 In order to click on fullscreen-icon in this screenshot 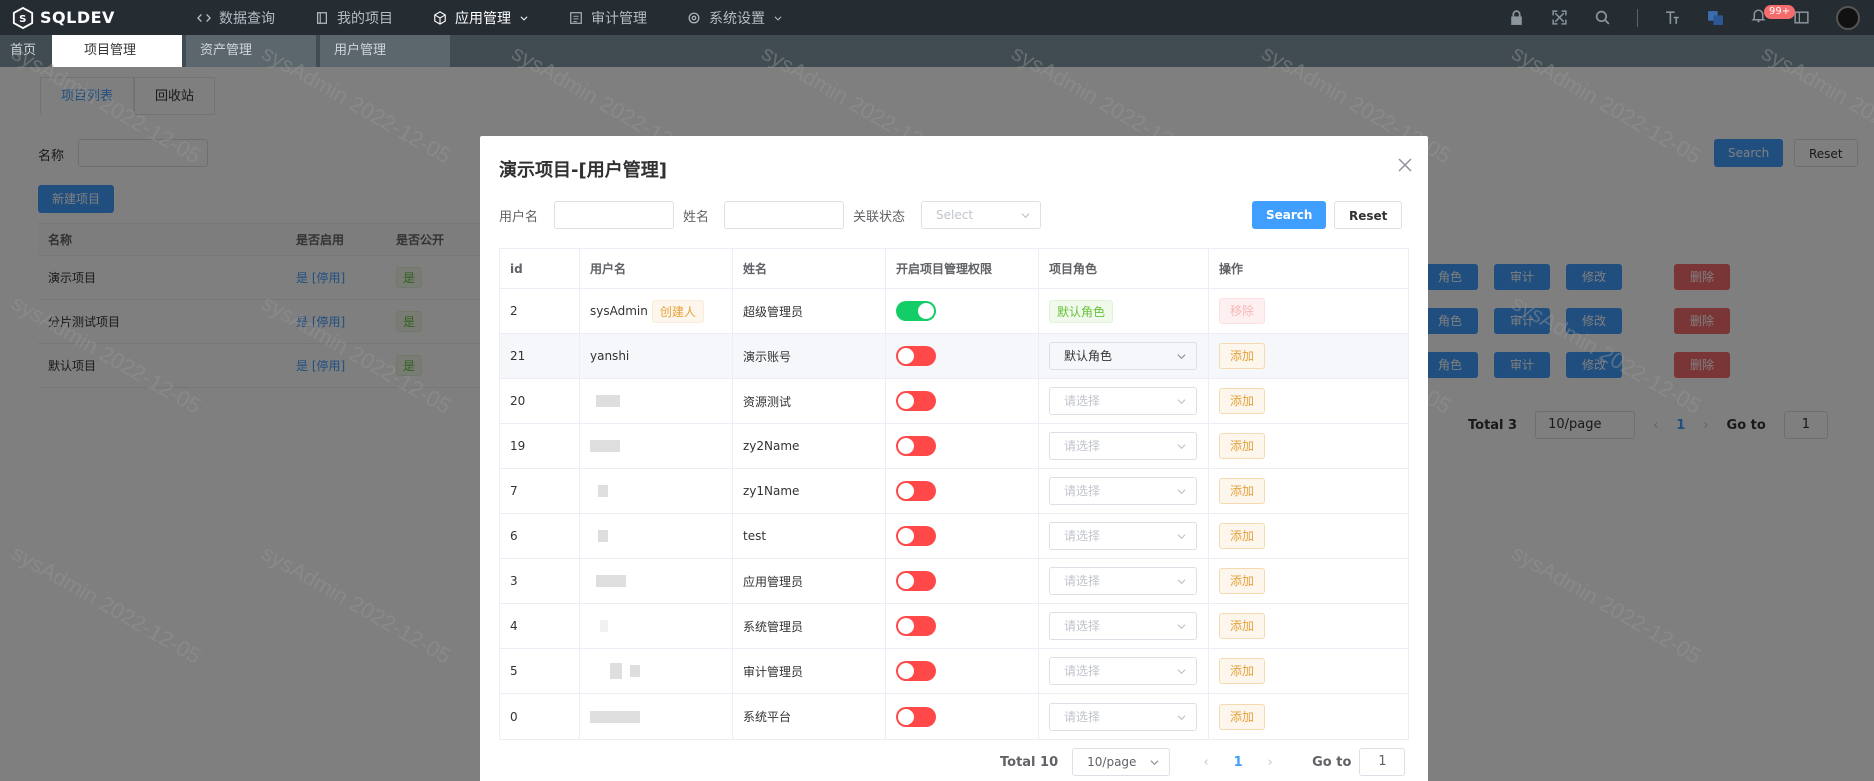, I will do `click(1559, 17)`.